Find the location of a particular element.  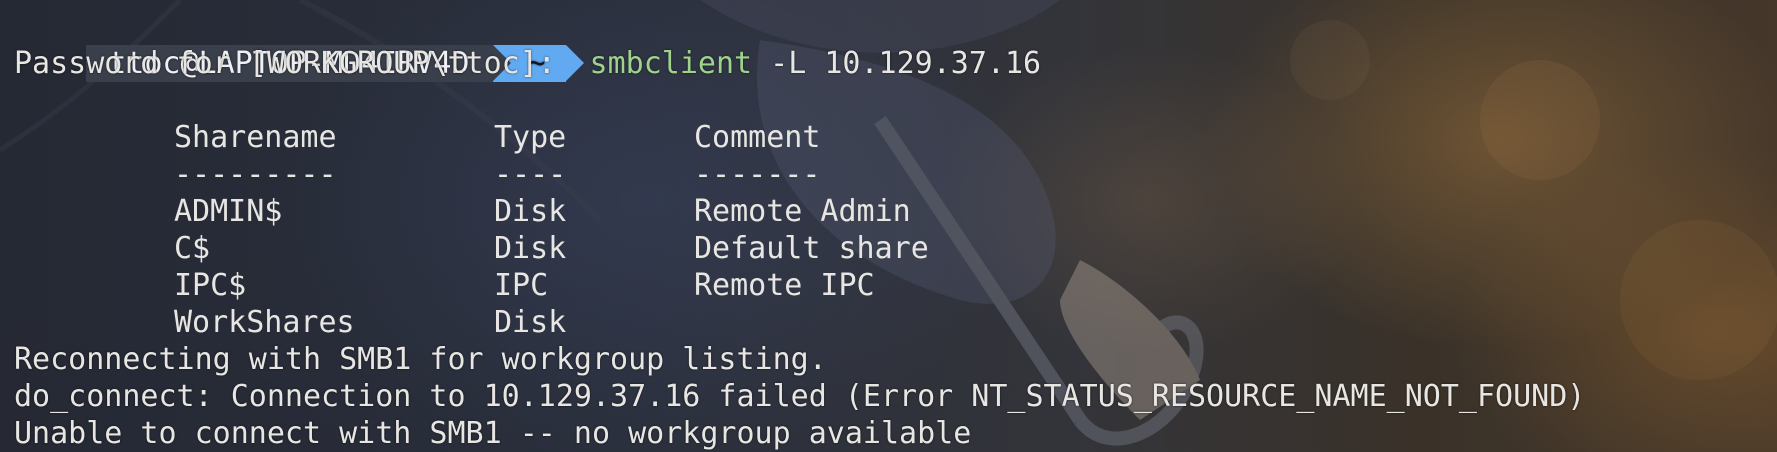

share-name: C$ is located at coordinates (192, 248).